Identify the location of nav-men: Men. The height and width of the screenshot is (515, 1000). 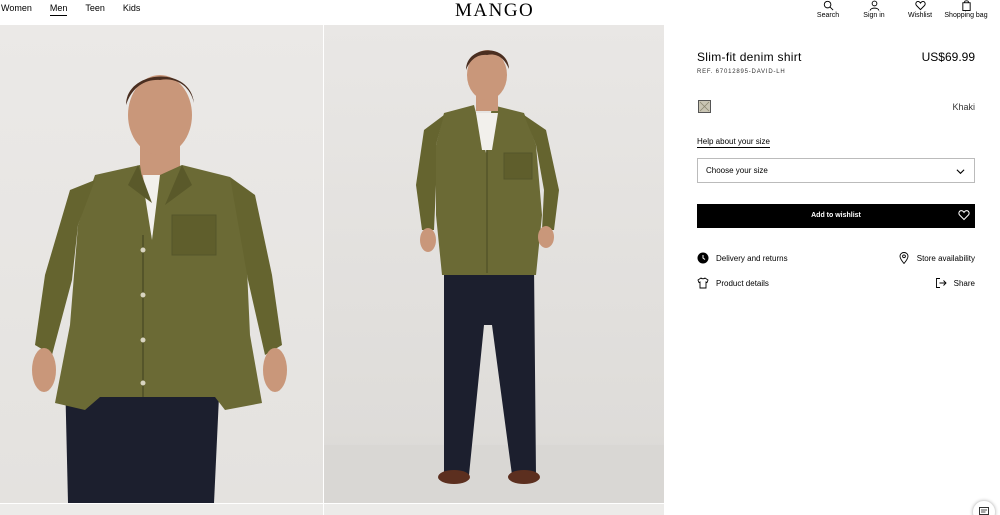
(58, 9).